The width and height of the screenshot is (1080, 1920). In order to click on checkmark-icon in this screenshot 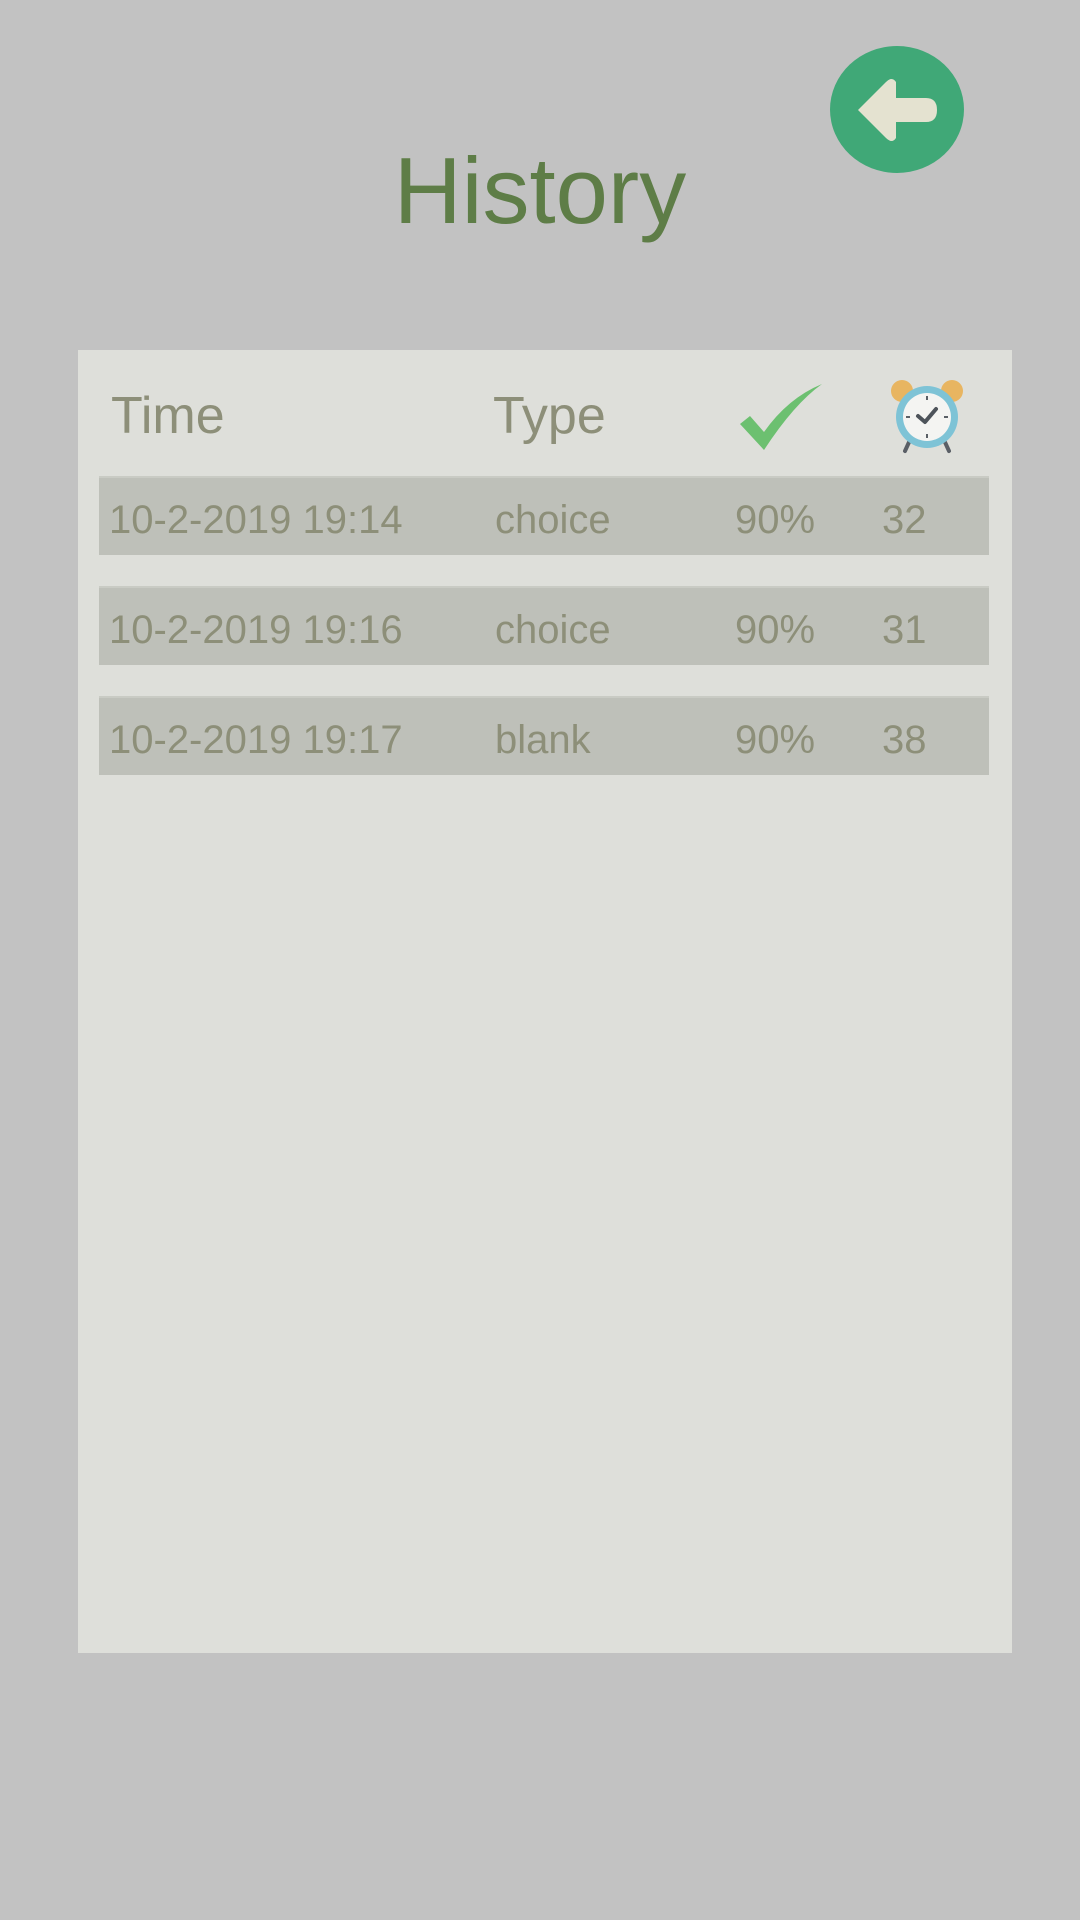, I will do `click(781, 417)`.